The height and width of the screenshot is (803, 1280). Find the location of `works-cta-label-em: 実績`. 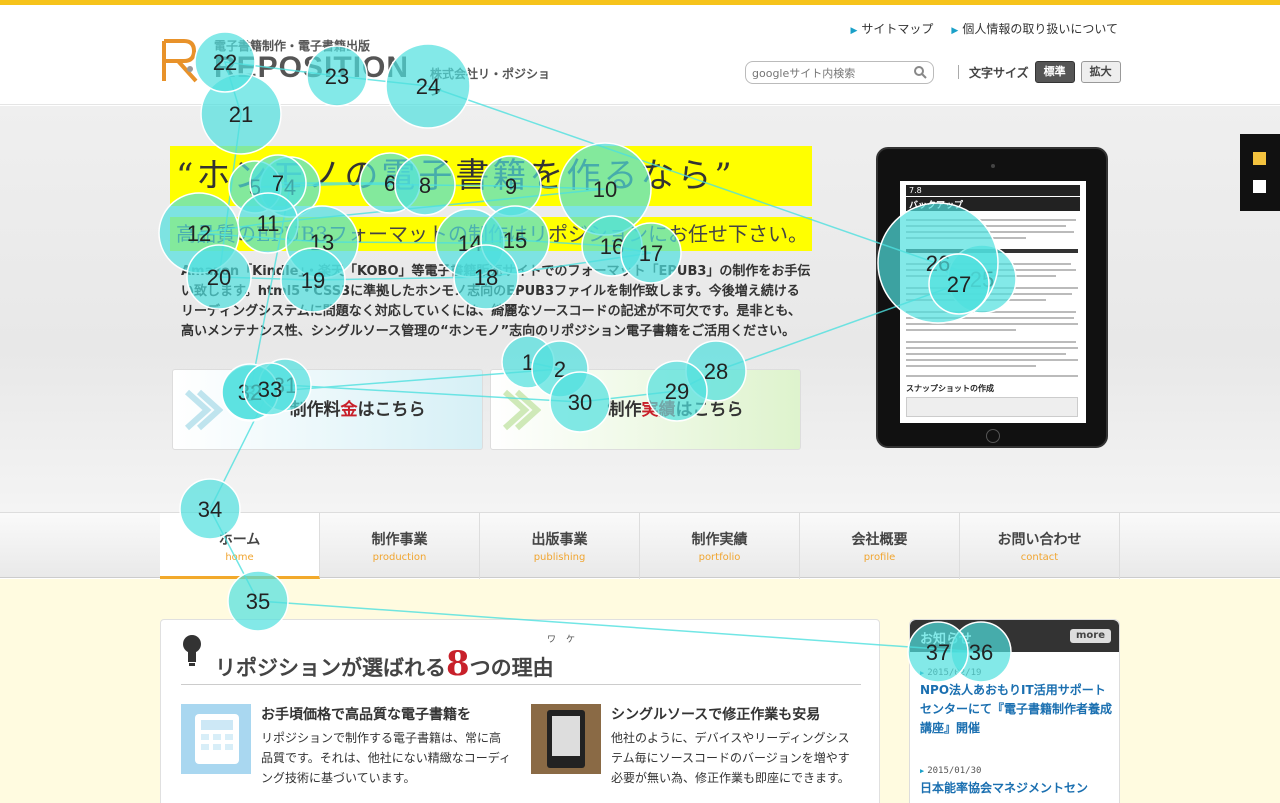

works-cta-label-em: 実績 is located at coordinates (658, 410).